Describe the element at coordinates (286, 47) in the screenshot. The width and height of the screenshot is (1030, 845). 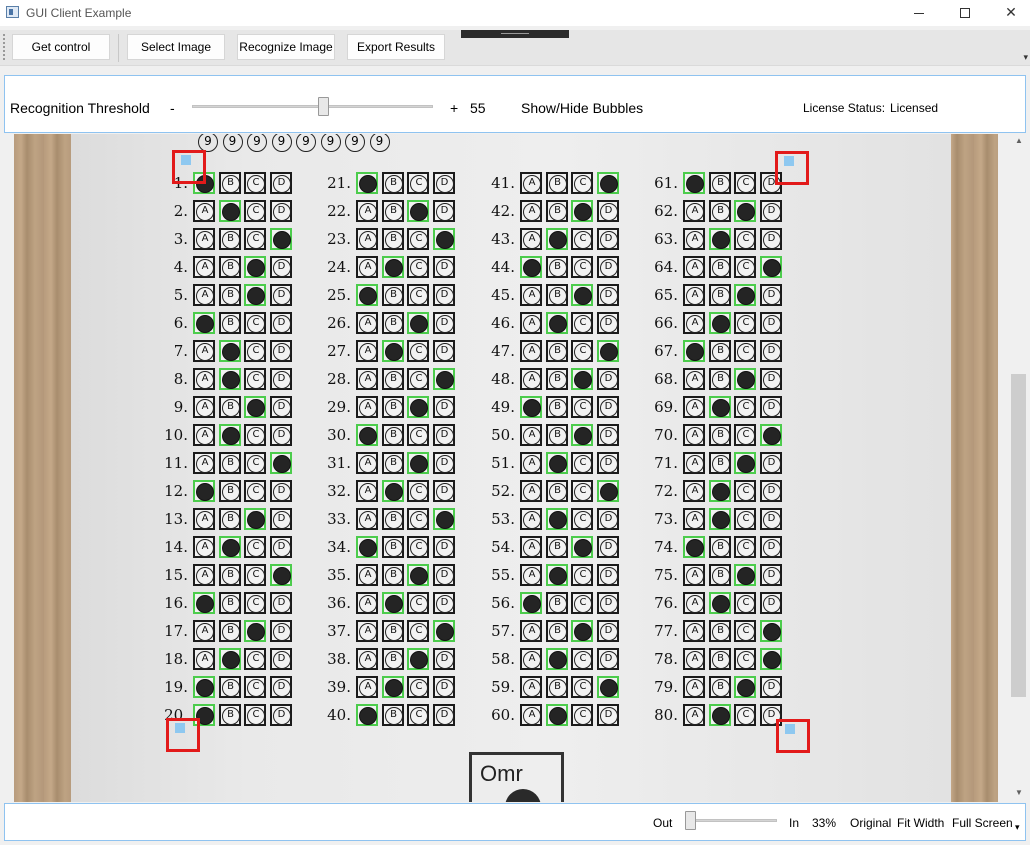
I see `recognize-image-button: Recognize Image` at that location.